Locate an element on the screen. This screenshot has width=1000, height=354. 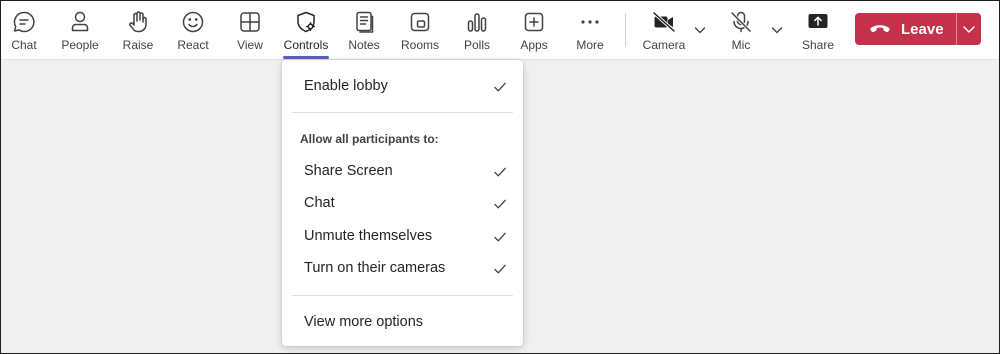
leave-divider is located at coordinates (956, 29).